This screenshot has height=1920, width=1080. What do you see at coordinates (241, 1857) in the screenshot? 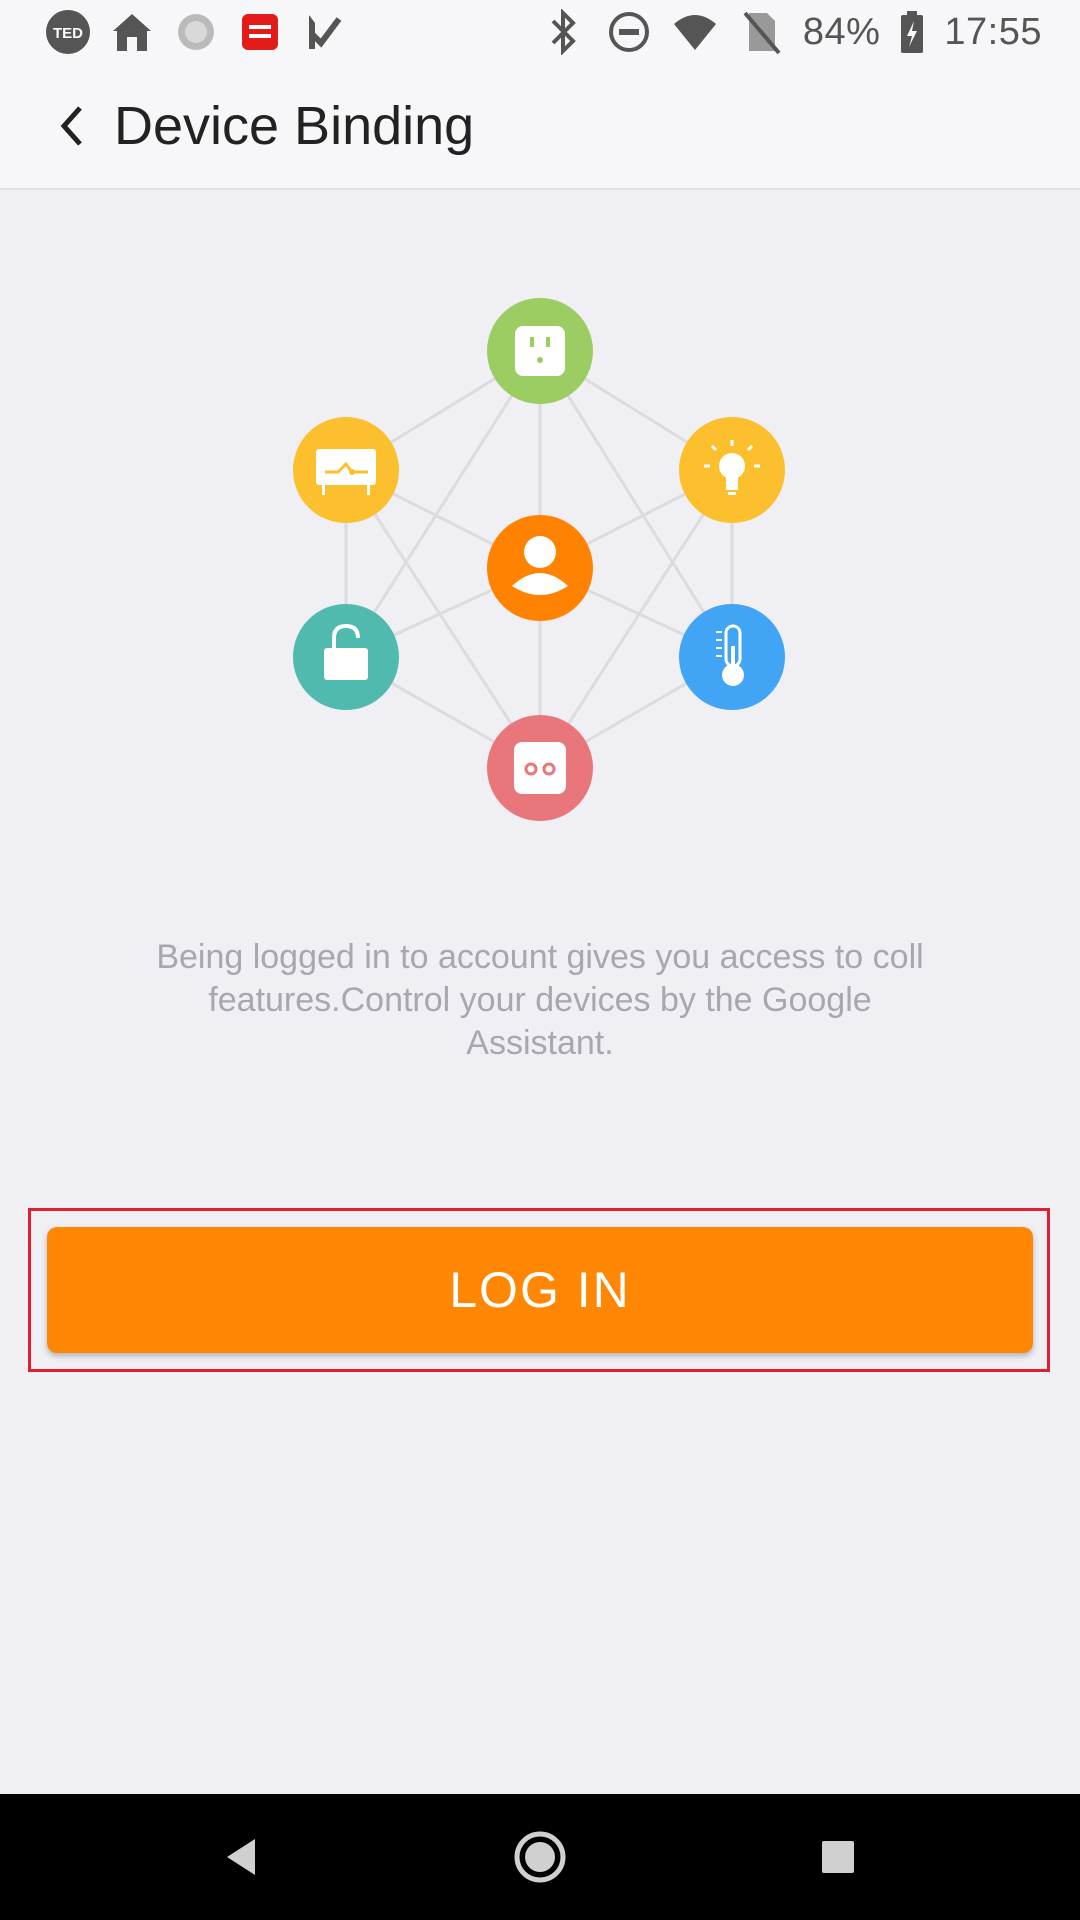
I see `back-nav-icon` at bounding box center [241, 1857].